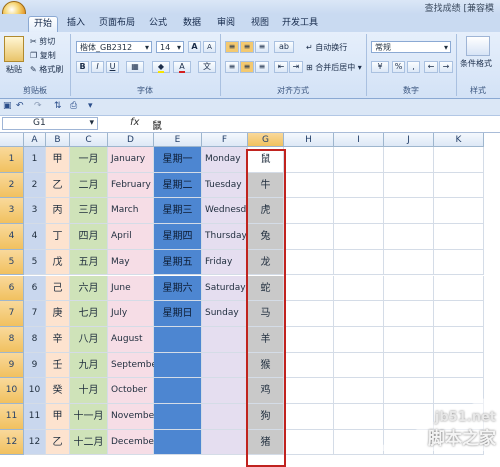 The height and width of the screenshot is (467, 500). I want to click on cell-d12: December, so click(133, 442).